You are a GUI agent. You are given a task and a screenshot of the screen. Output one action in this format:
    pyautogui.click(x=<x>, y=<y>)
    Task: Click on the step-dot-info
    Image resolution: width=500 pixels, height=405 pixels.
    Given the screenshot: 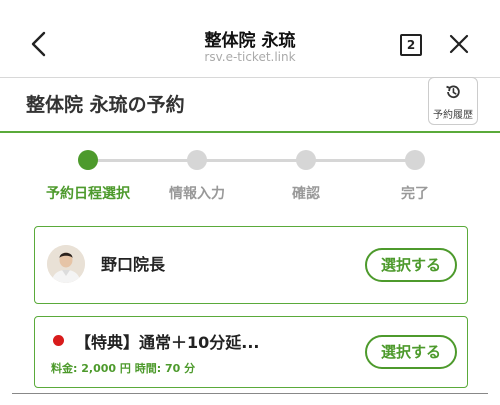 What is the action you would take?
    pyautogui.click(x=197, y=160)
    